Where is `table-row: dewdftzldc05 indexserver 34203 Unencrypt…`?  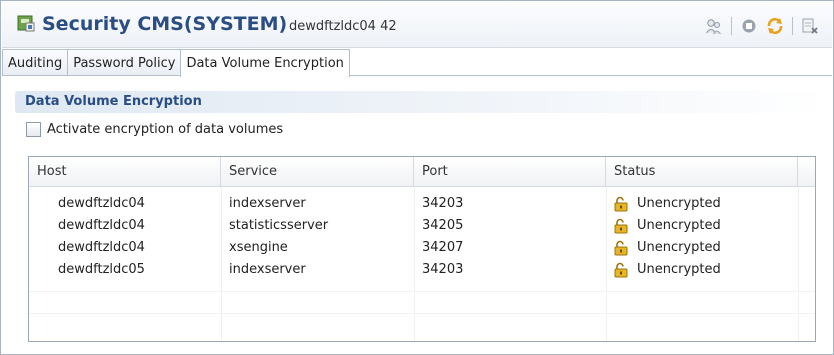 table-row: dewdftzldc05 indexserver 34203 Unencrypt… is located at coordinates (422, 270).